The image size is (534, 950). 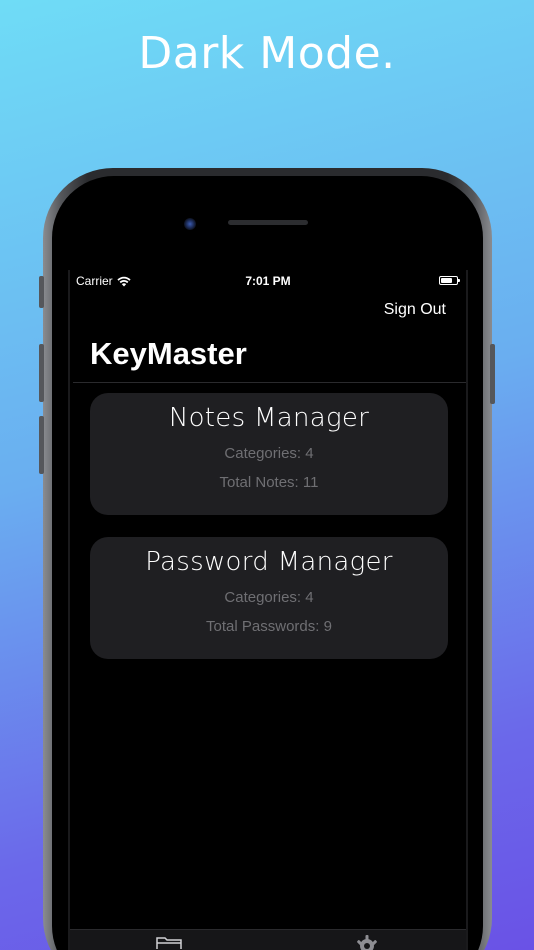 I want to click on battery-fill, so click(x=446, y=280).